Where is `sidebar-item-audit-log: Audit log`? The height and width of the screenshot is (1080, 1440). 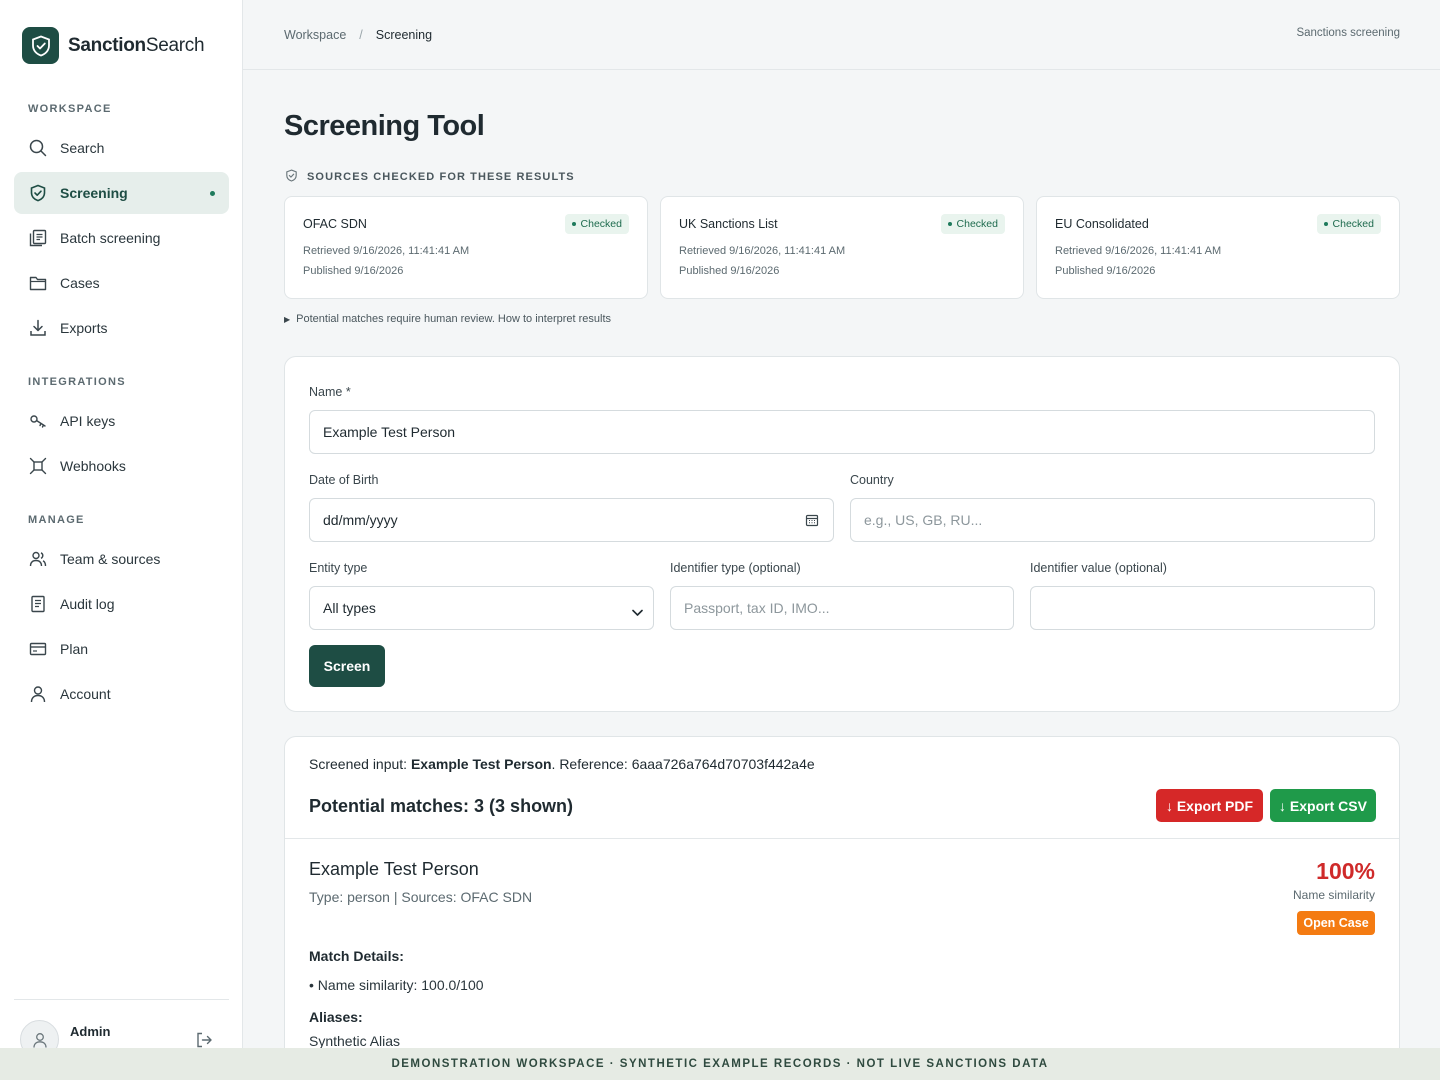 sidebar-item-audit-log: Audit log is located at coordinates (121, 604).